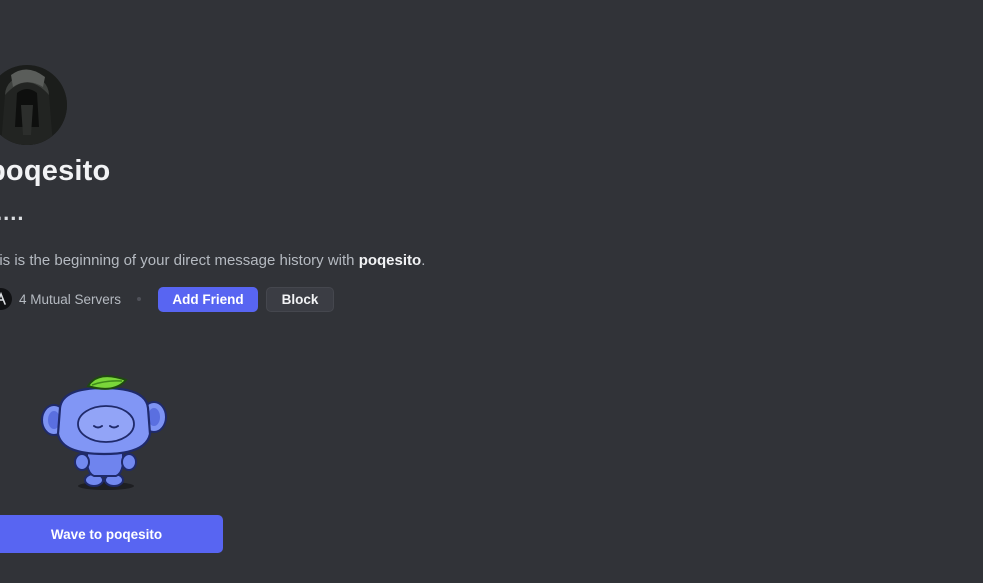 Image resolution: width=983 pixels, height=583 pixels. What do you see at coordinates (300, 299) in the screenshot?
I see `block-button: Block` at bounding box center [300, 299].